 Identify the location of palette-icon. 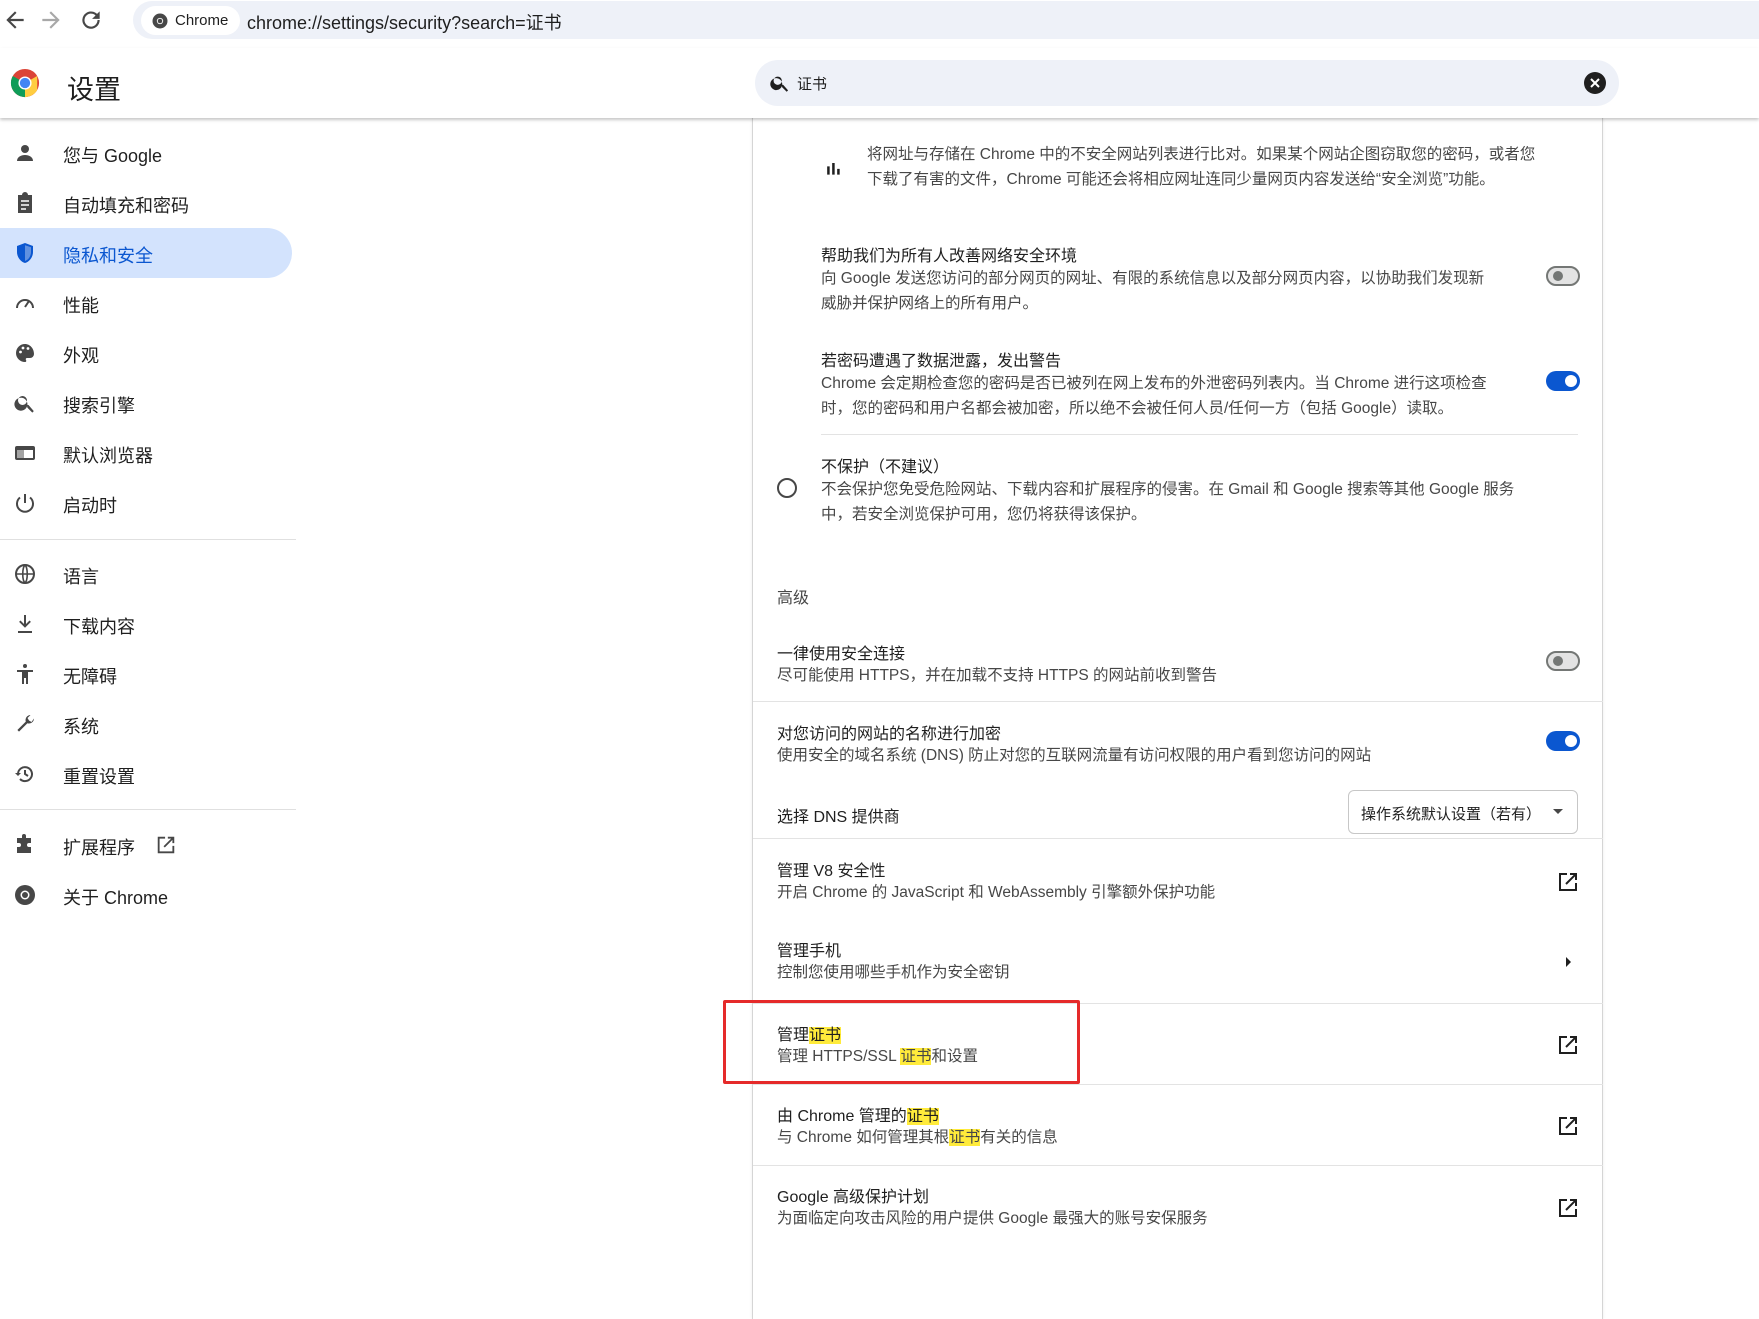
(25, 353).